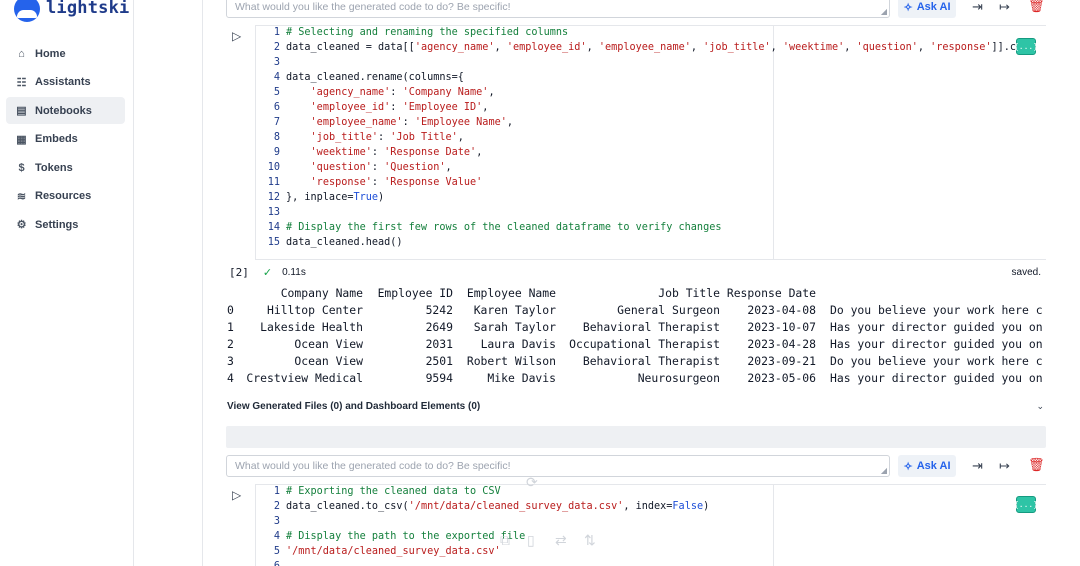 This screenshot has height=566, width=1080. I want to click on code-line: 12}, inplace= True), so click(320, 199).